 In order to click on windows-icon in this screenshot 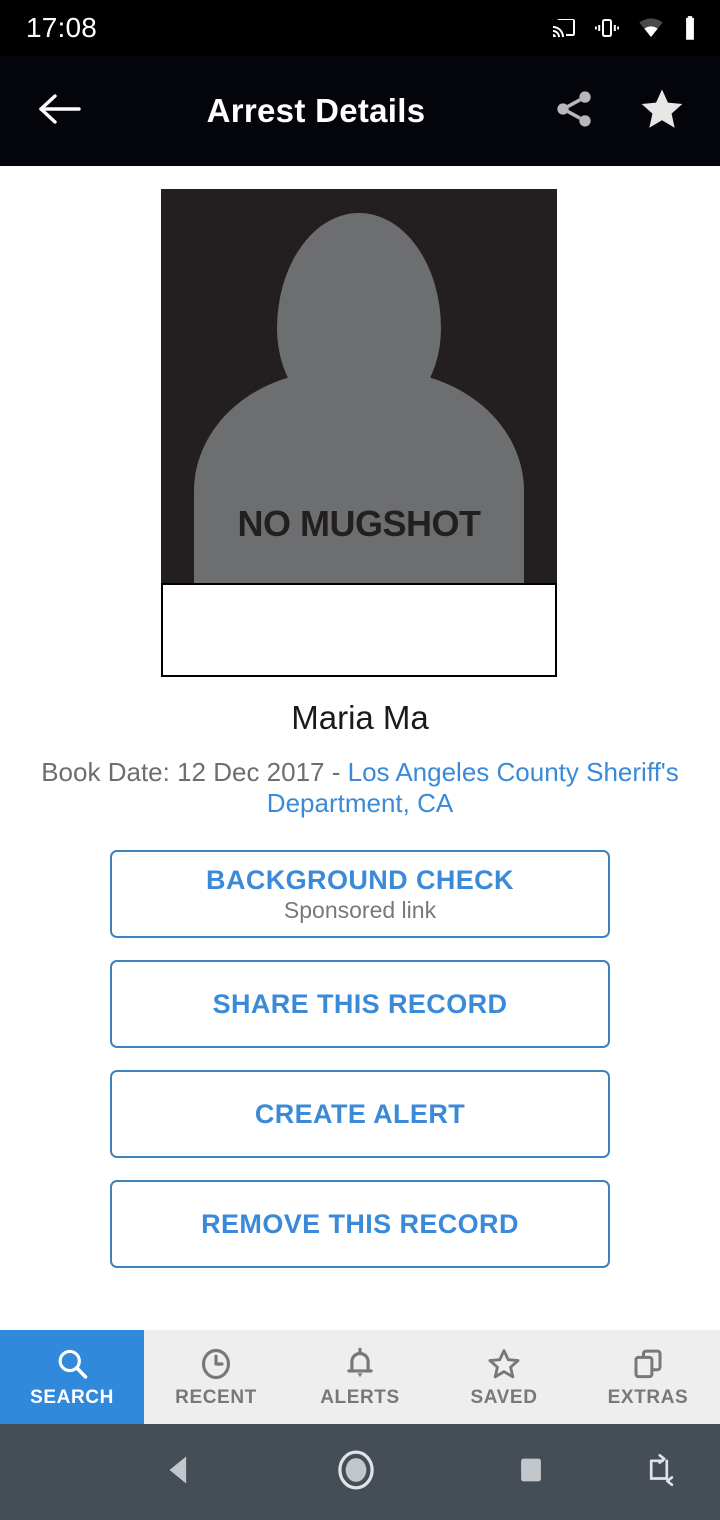, I will do `click(648, 1364)`.